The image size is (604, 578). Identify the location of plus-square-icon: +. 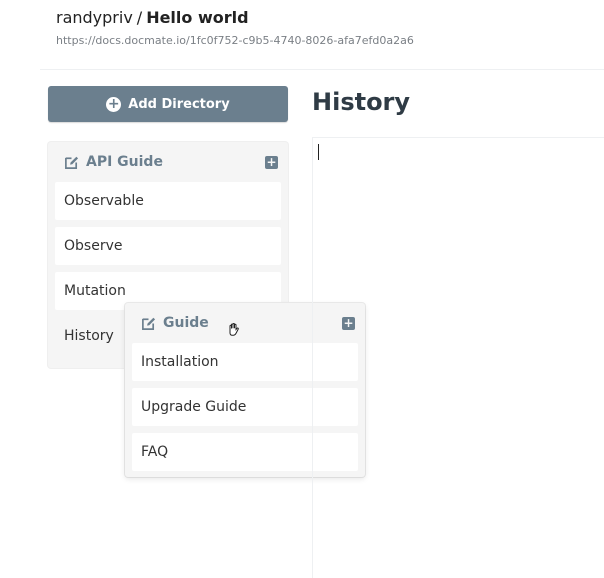
(271, 162).